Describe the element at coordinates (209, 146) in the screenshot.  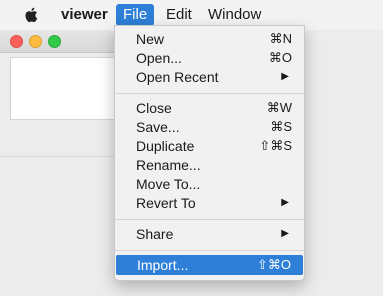
I see `menu-item-duplicate: Duplicate ⇧⌘S` at that location.